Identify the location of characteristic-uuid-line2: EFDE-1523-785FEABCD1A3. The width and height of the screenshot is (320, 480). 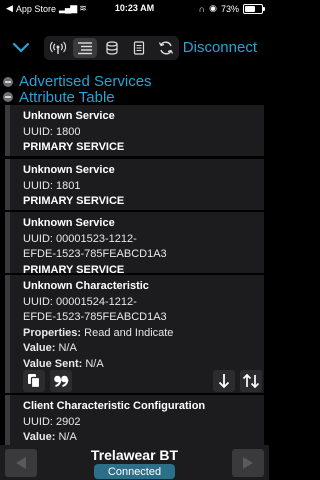
(95, 317).